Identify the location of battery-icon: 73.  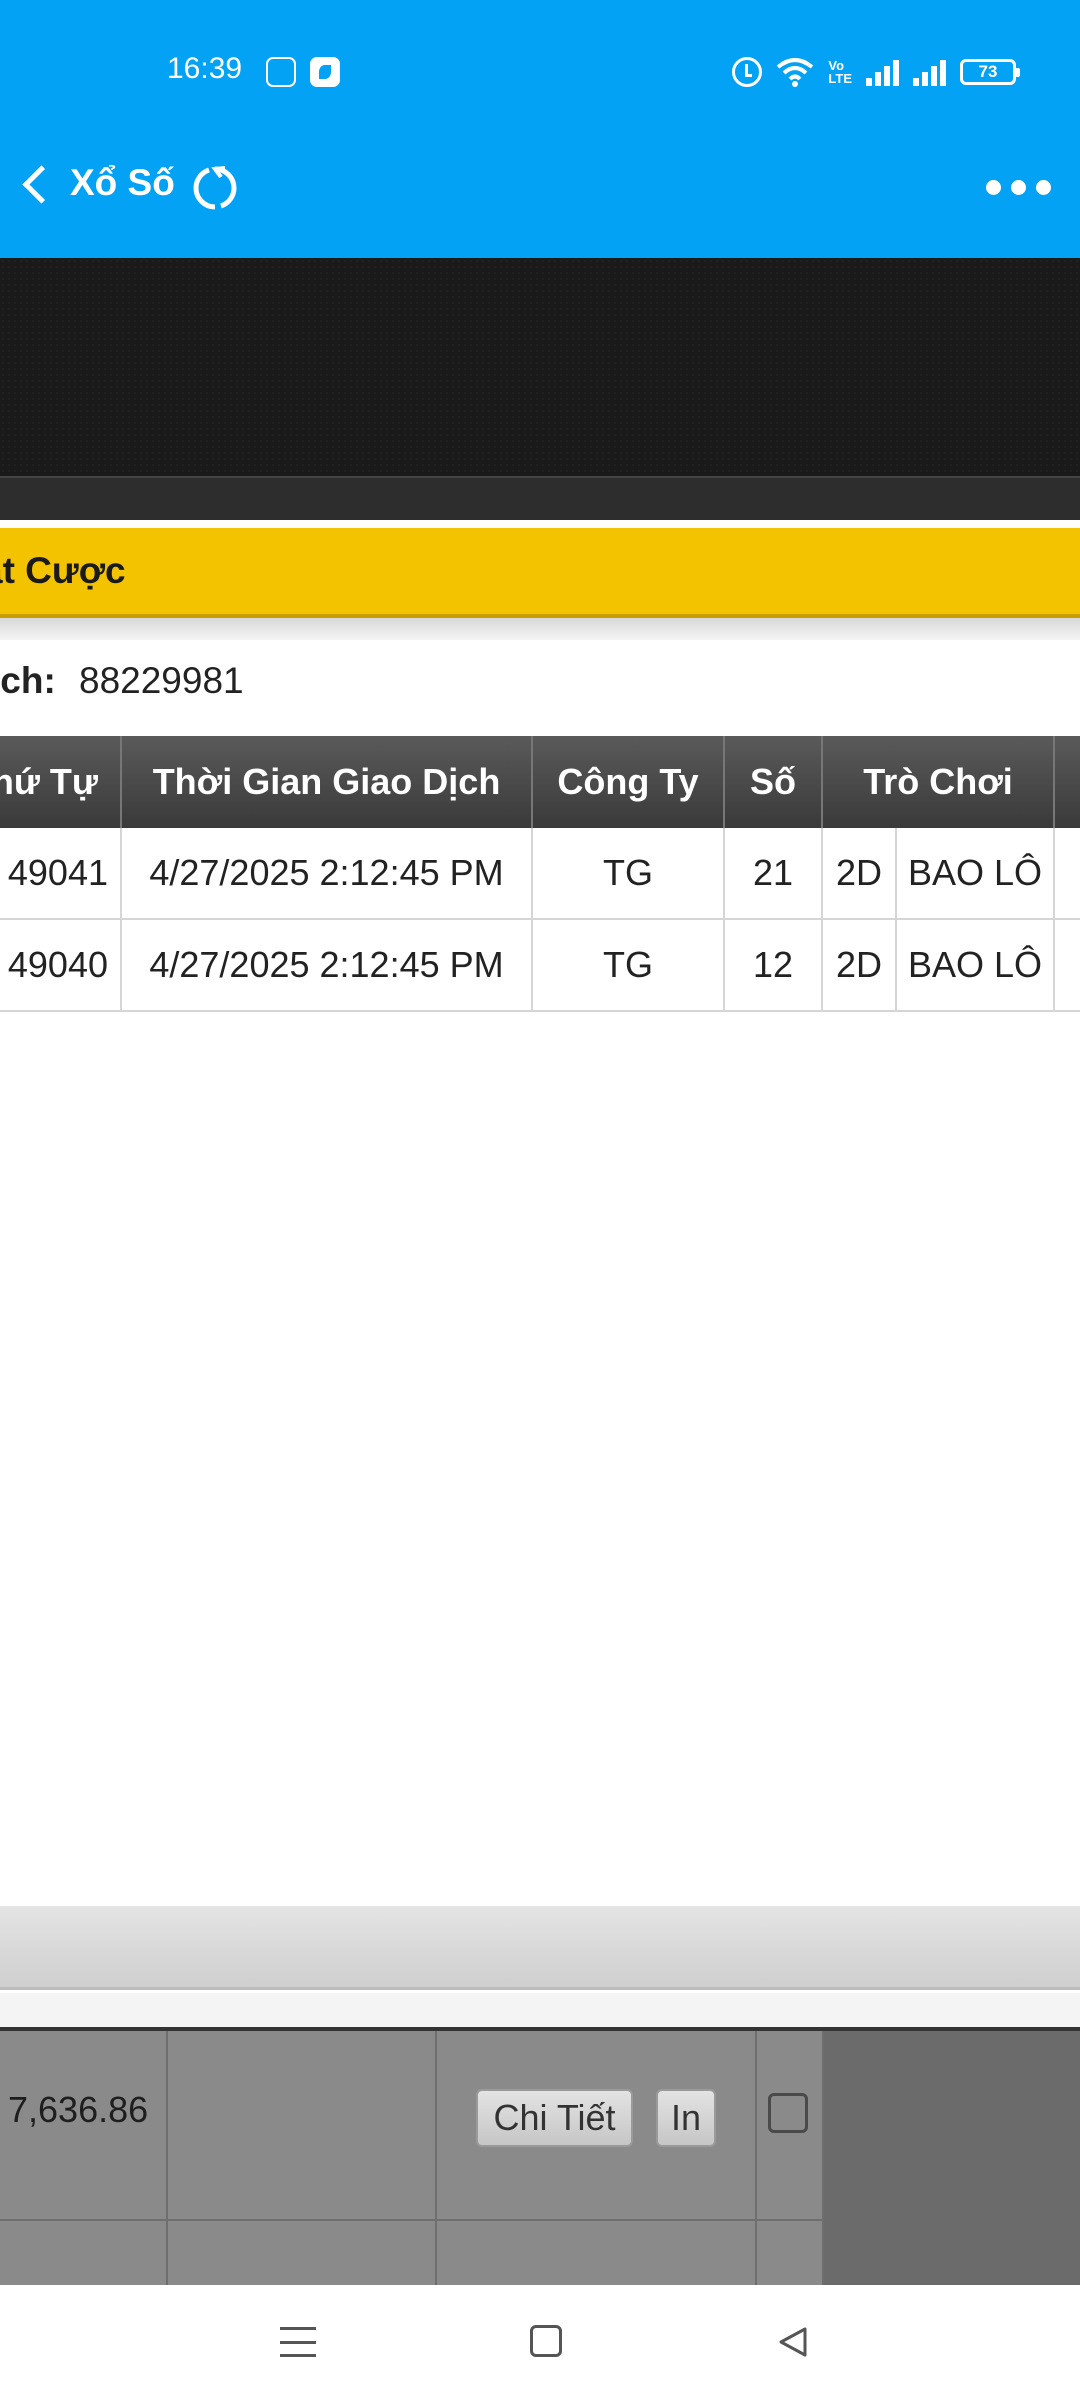
(990, 72).